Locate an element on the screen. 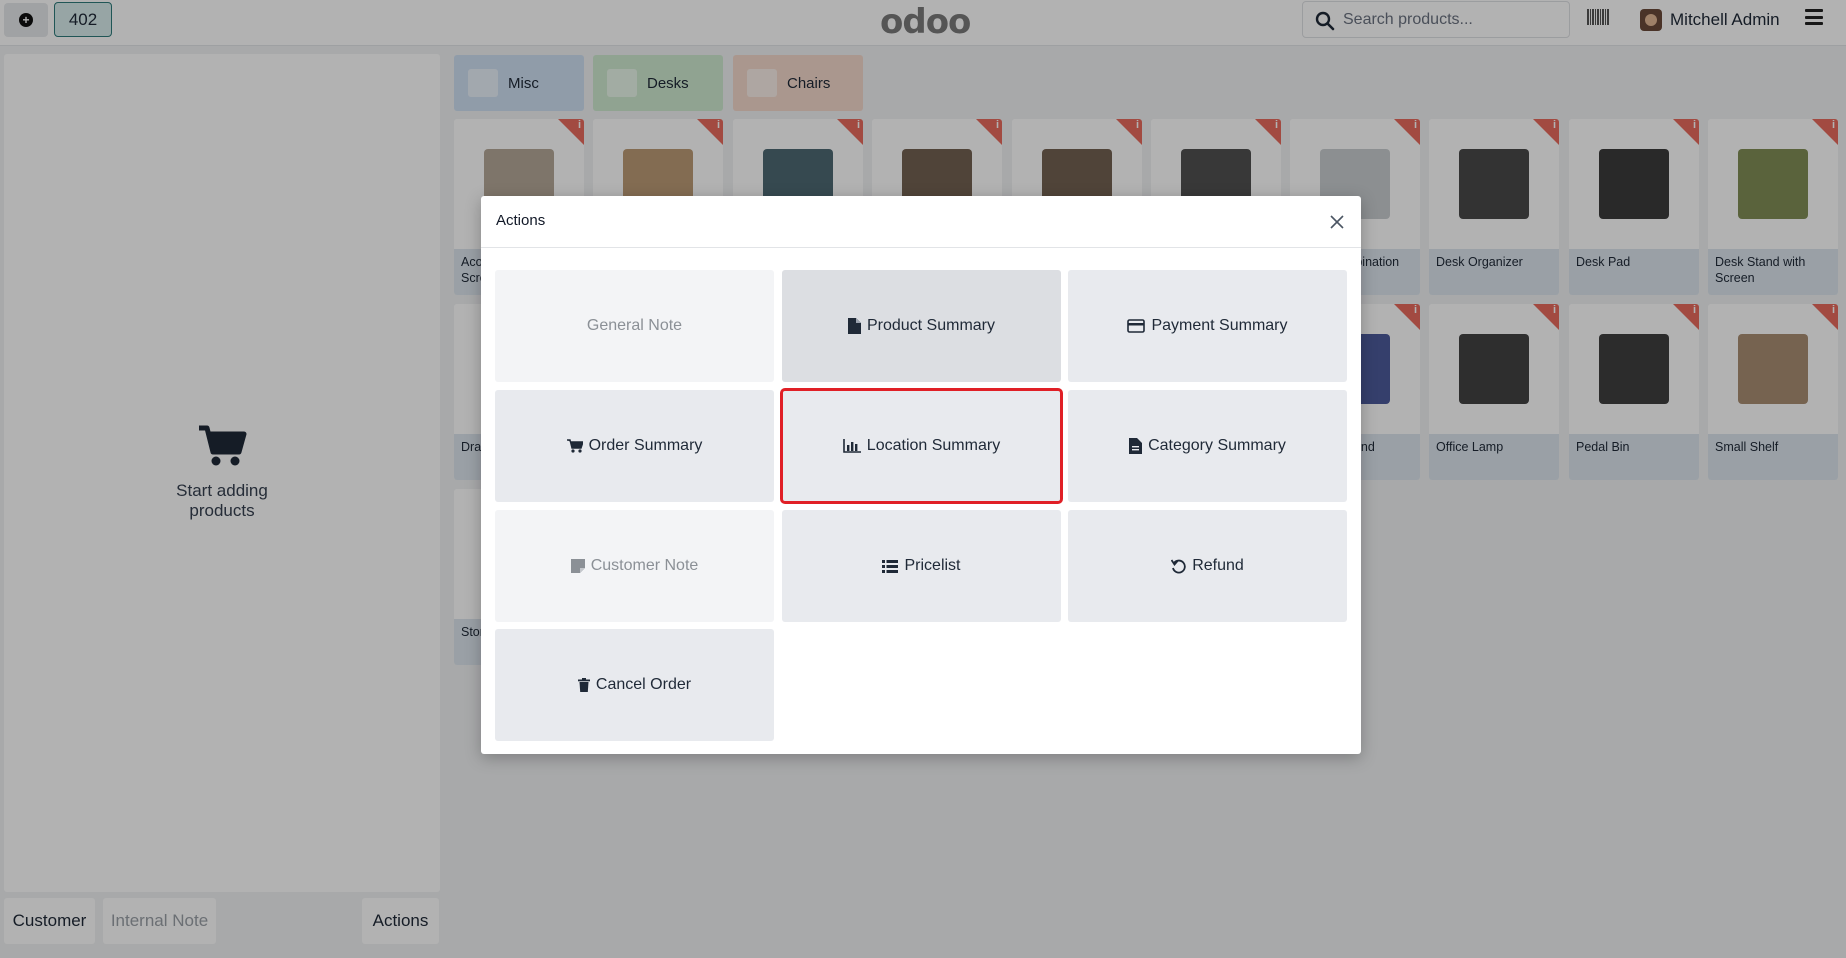  cancel-order-button: Cancel Order is located at coordinates (634, 685).